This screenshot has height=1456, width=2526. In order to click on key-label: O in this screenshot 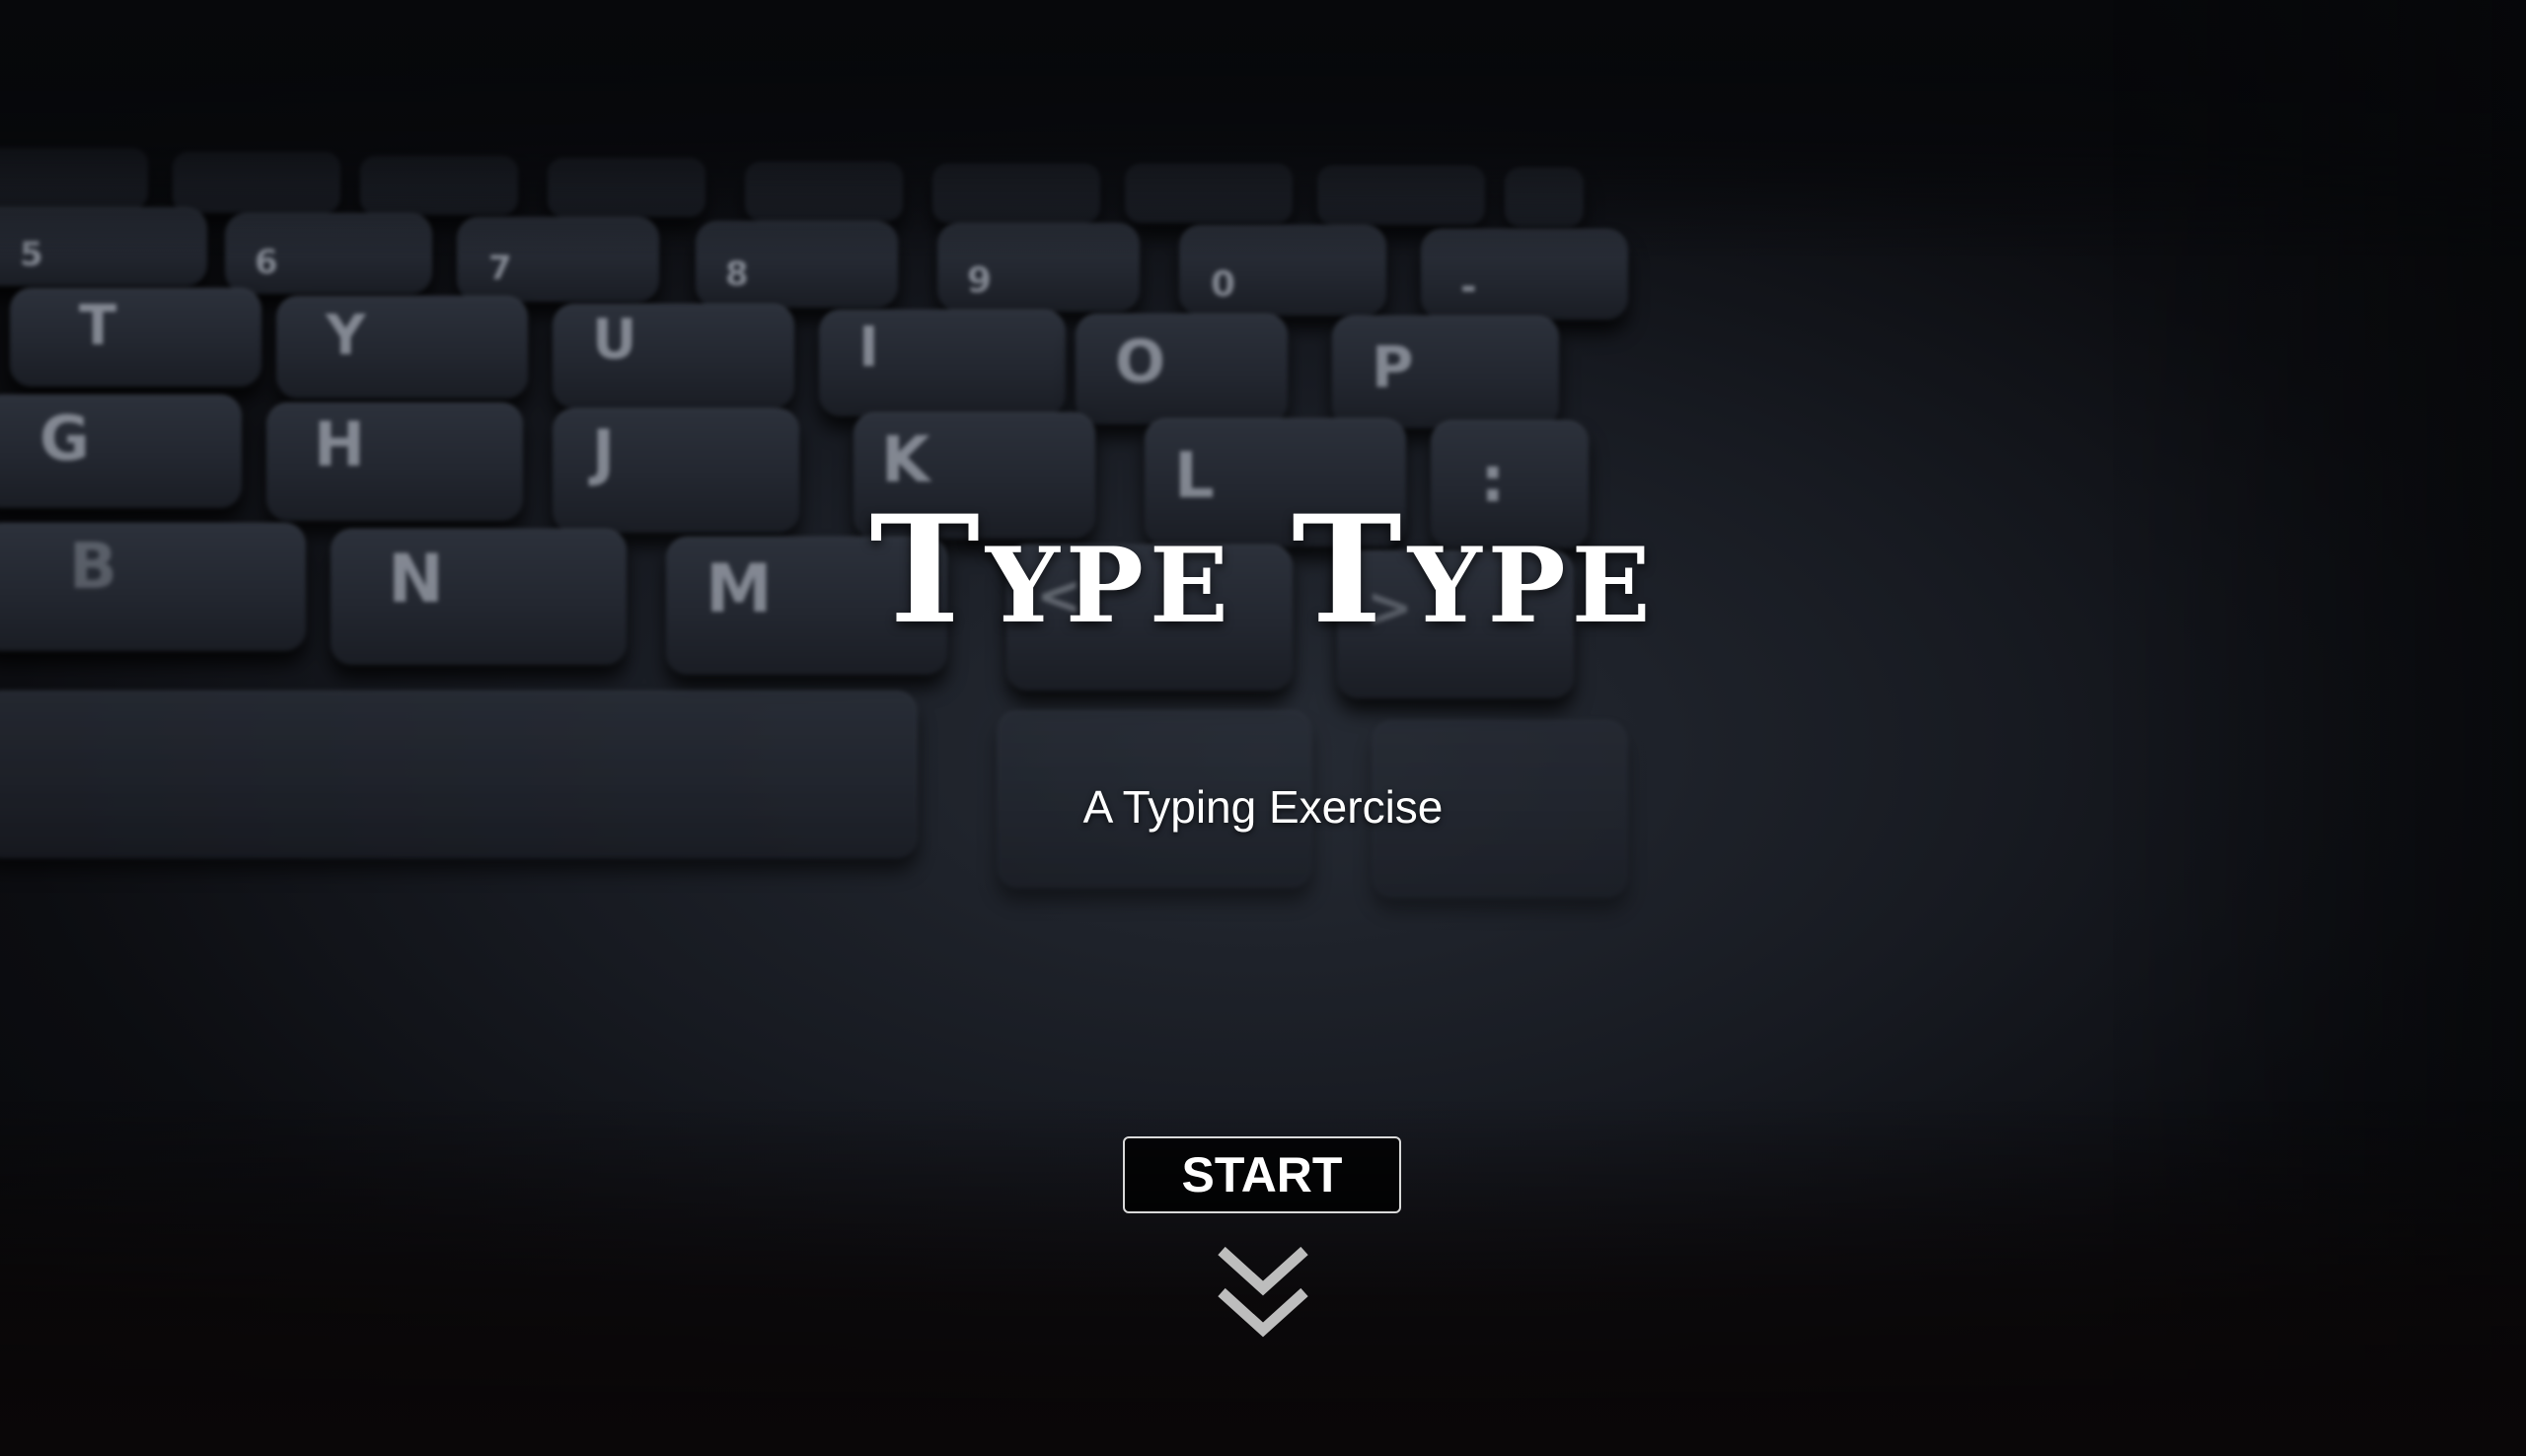, I will do `click(1140, 362)`.